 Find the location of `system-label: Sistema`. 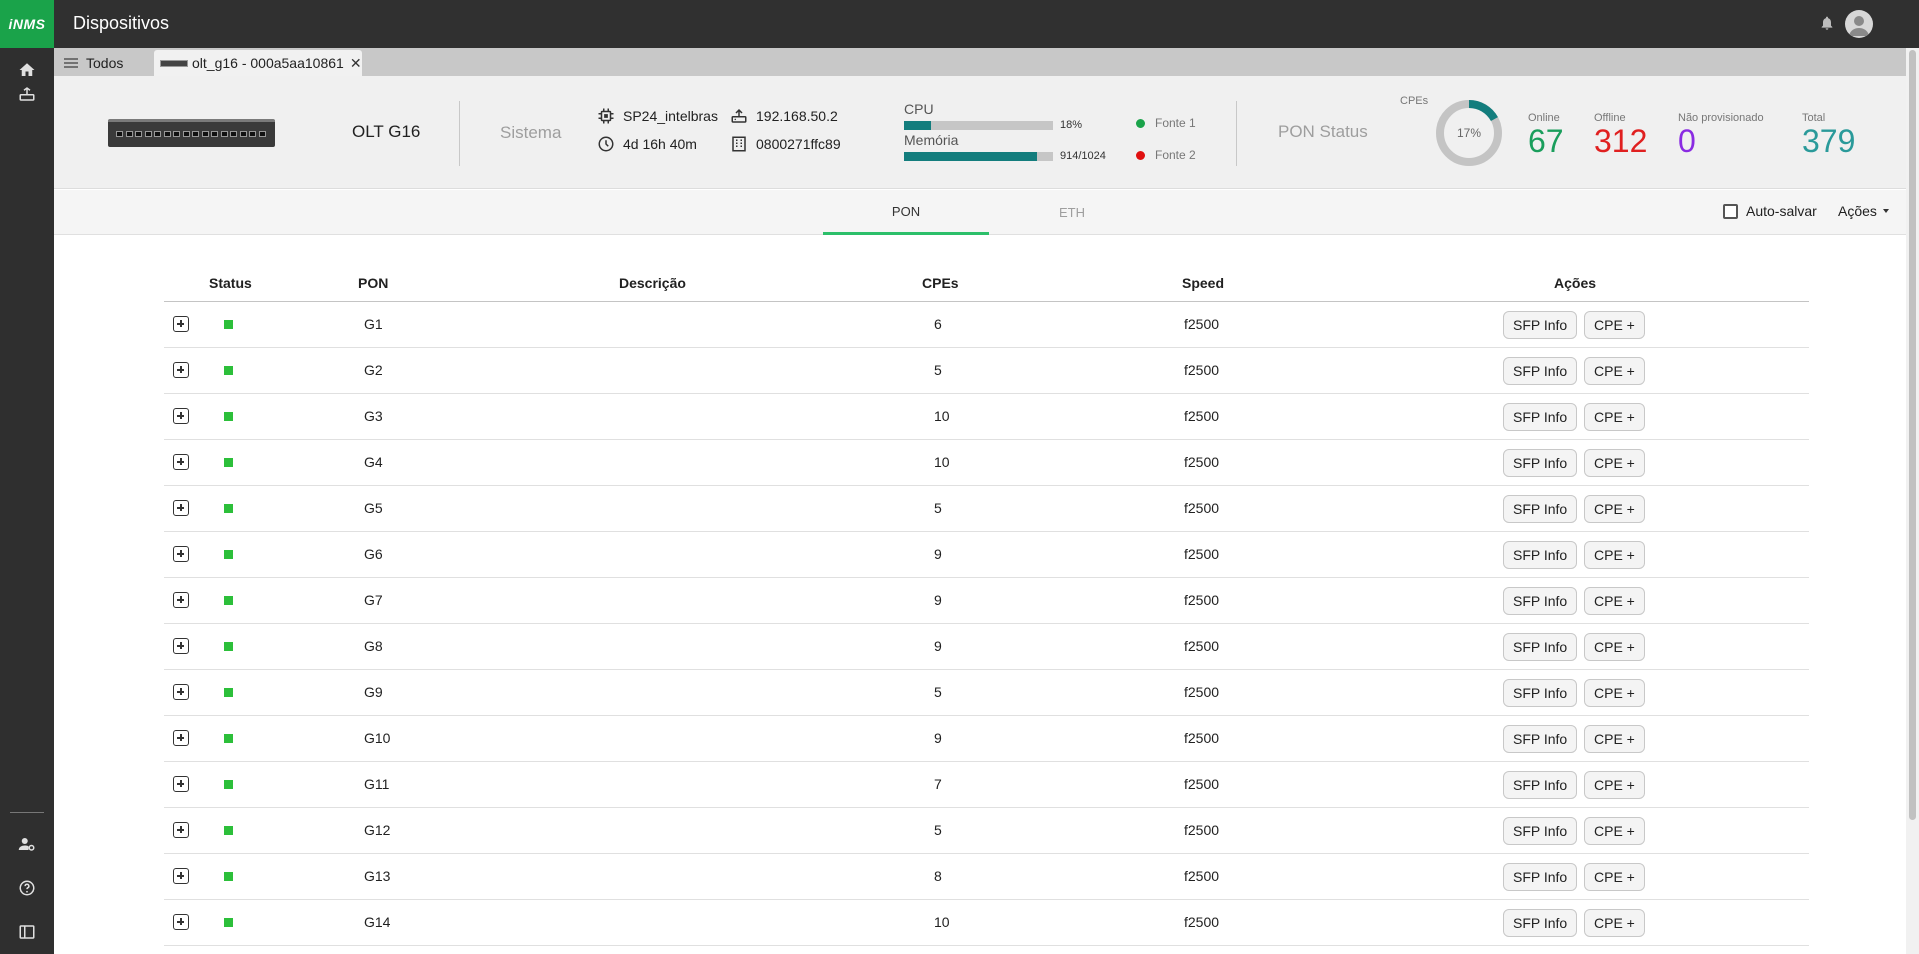

system-label: Sistema is located at coordinates (531, 132).